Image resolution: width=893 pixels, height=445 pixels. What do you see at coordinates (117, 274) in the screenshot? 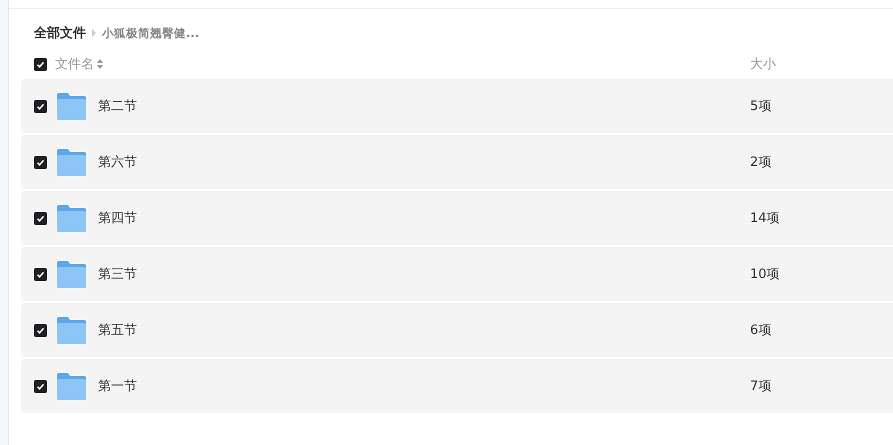
I see `folder-name: 第三节` at bounding box center [117, 274].